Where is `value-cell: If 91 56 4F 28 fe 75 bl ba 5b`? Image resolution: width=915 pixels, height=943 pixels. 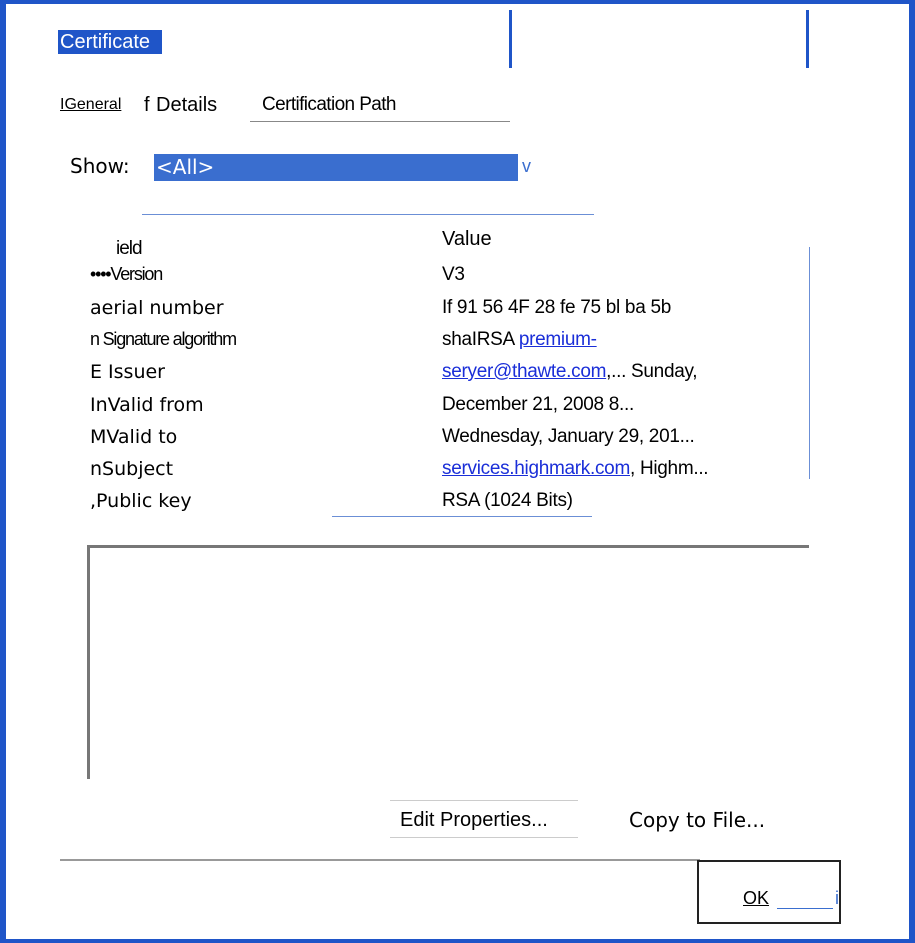 value-cell: If 91 56 4F 28 fe 75 bl ba 5b is located at coordinates (556, 307).